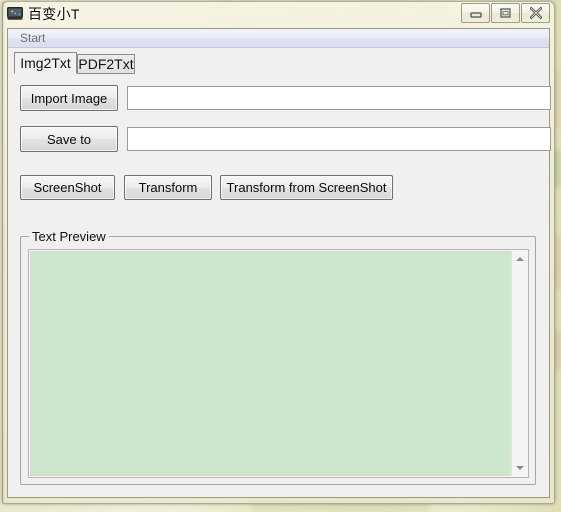 The height and width of the screenshot is (512, 561). Describe the element at coordinates (278, 38) in the screenshot. I see `menu-bar: Start` at that location.